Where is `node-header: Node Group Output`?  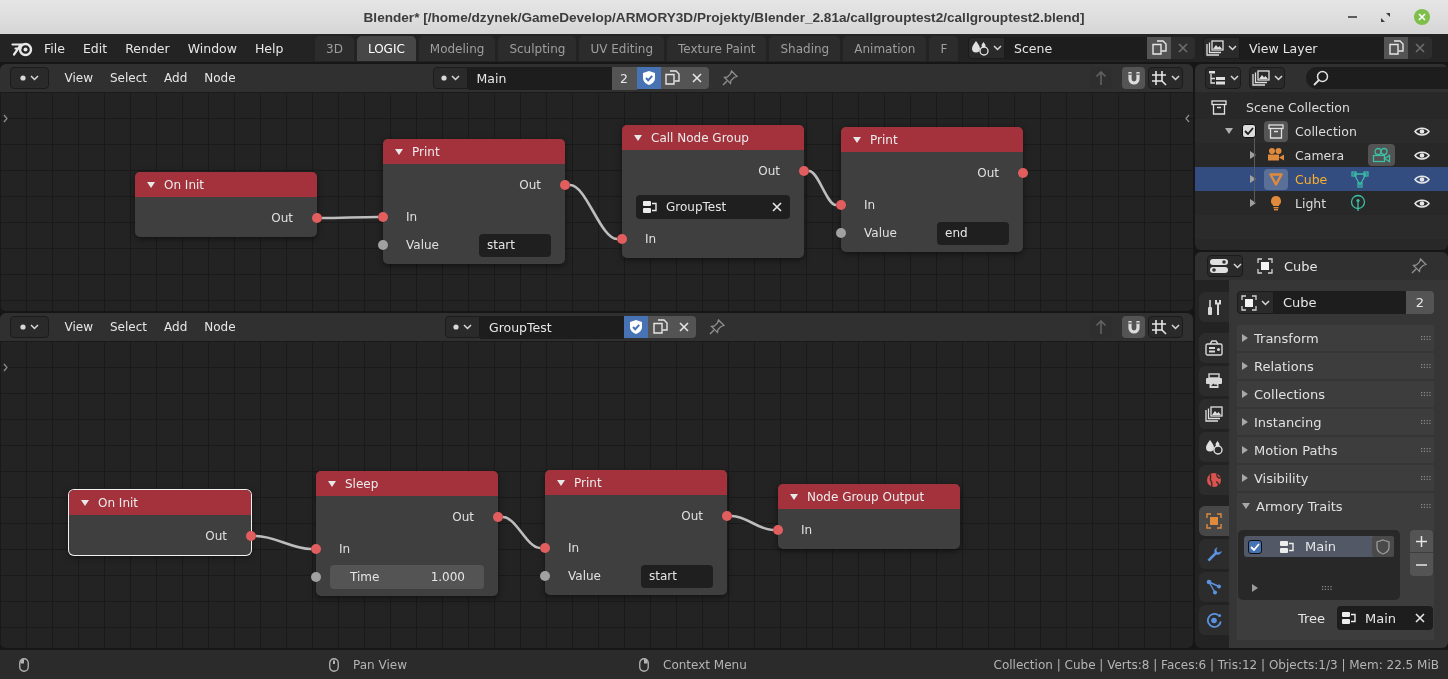
node-header: Node Group Output is located at coordinates (869, 496).